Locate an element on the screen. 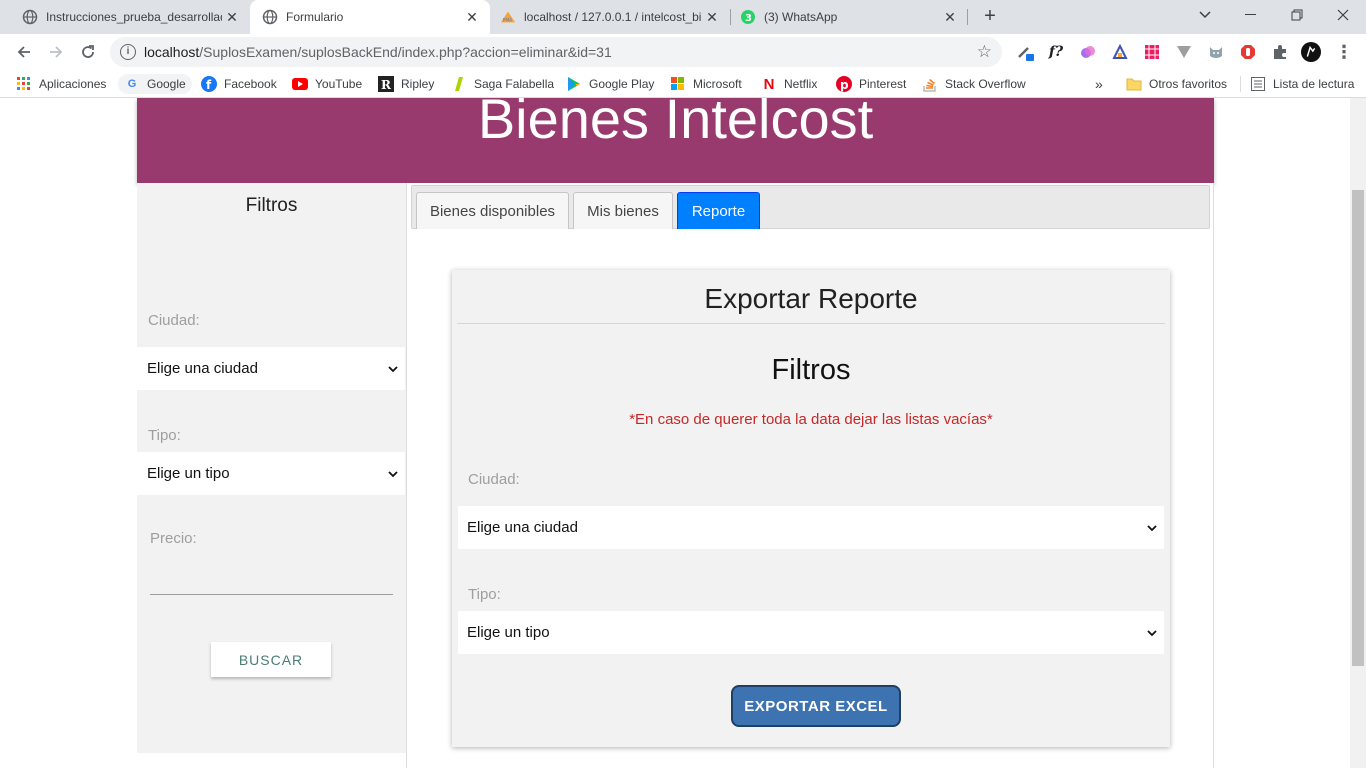  bookmark-ripley: R Ripley is located at coordinates (406, 84).